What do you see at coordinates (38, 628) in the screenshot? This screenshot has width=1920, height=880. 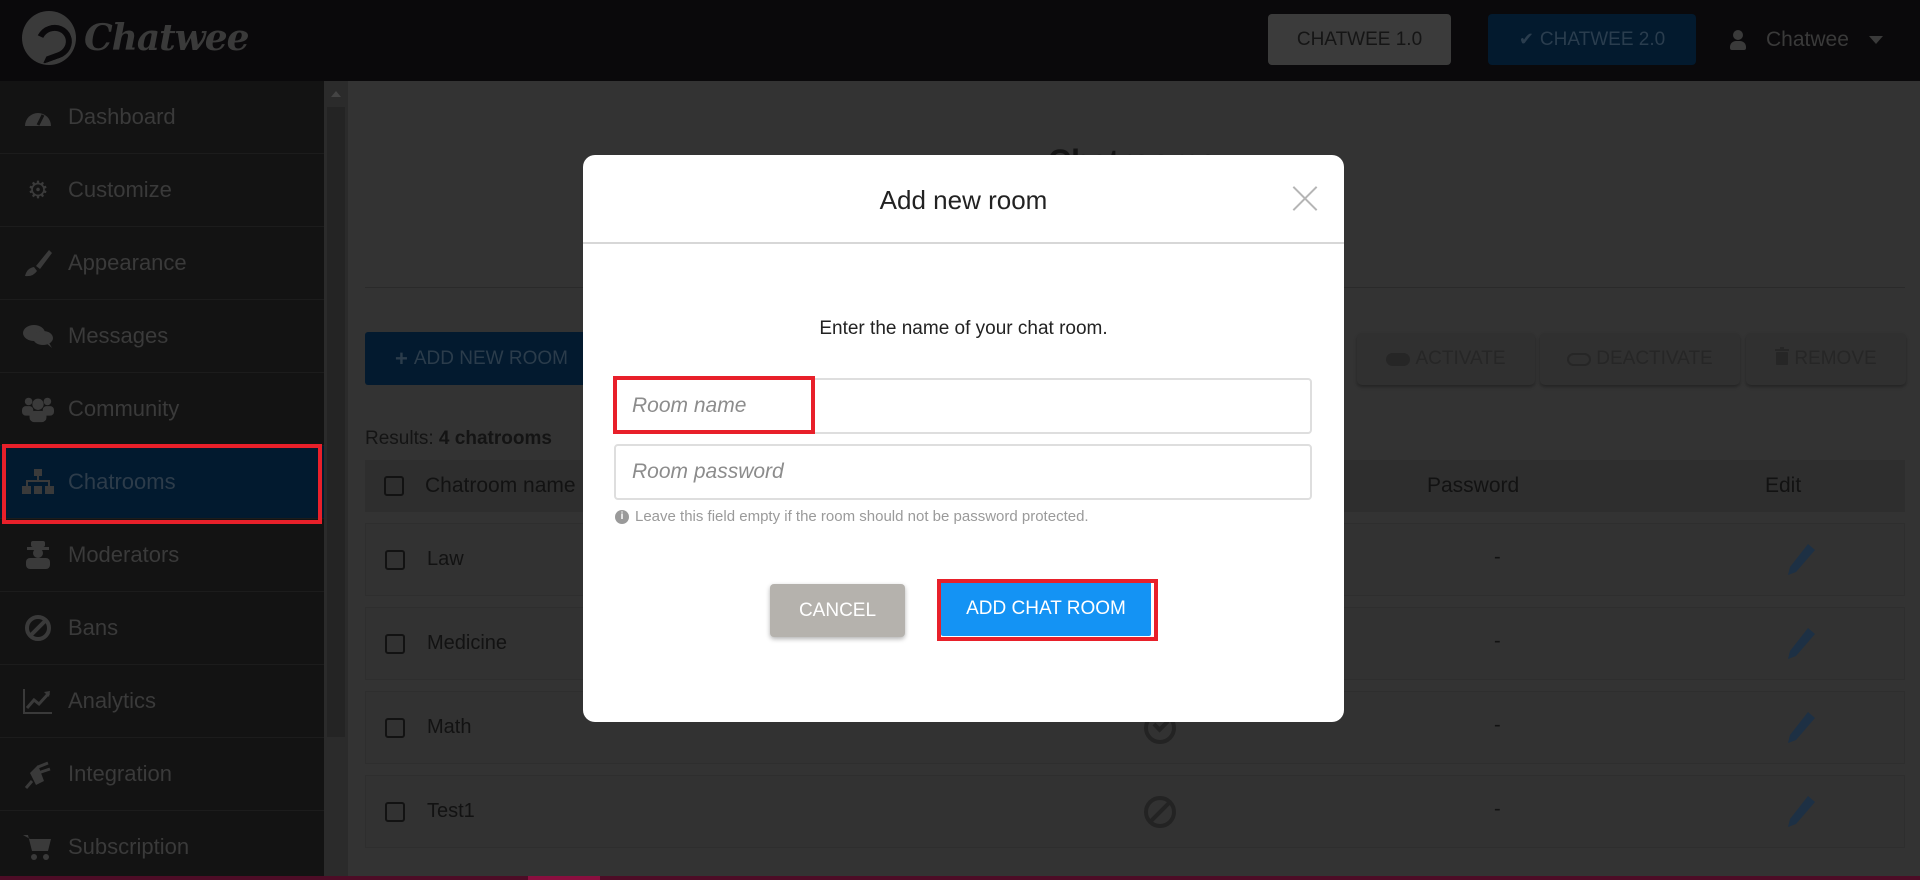 I see `ban-icon` at bounding box center [38, 628].